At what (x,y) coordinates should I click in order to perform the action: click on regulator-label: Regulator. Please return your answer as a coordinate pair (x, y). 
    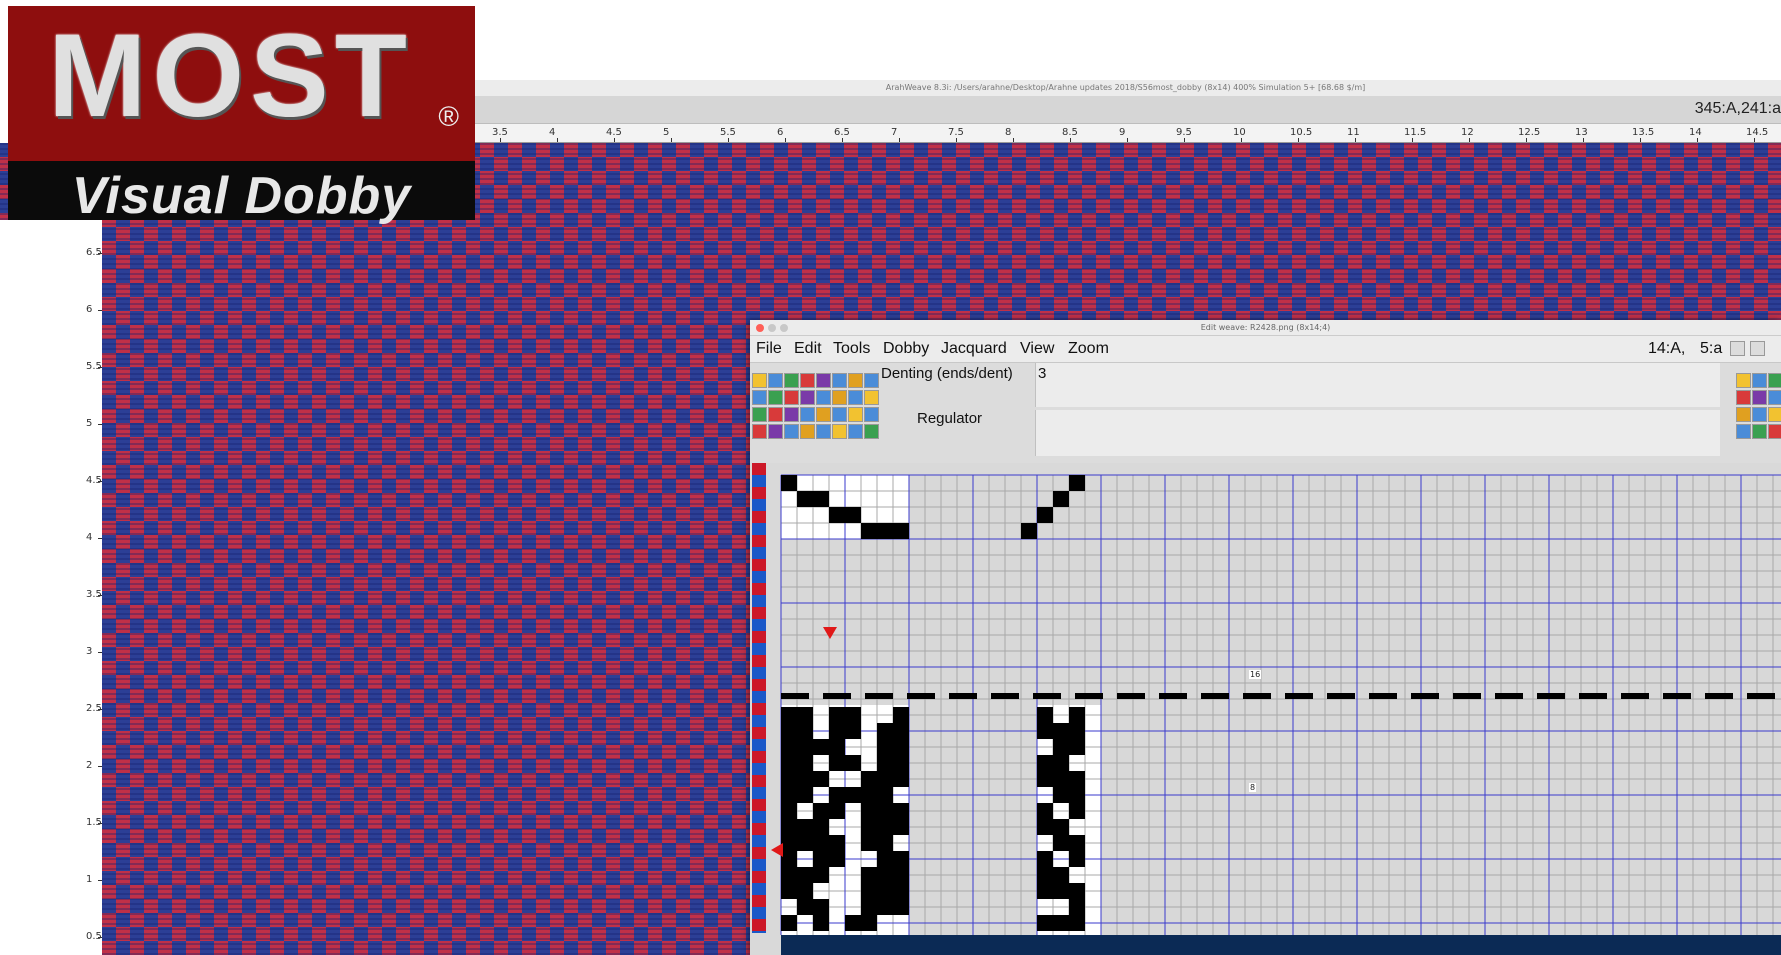
    Looking at the image, I should click on (950, 418).